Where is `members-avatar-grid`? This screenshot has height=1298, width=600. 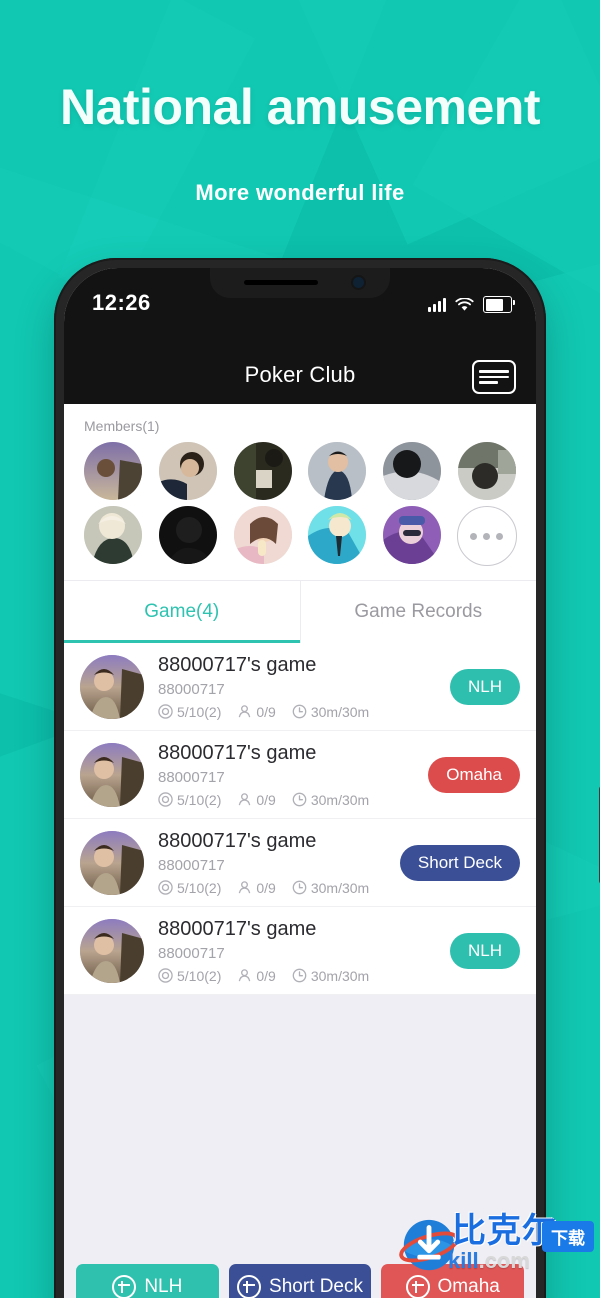 members-avatar-grid is located at coordinates (300, 504).